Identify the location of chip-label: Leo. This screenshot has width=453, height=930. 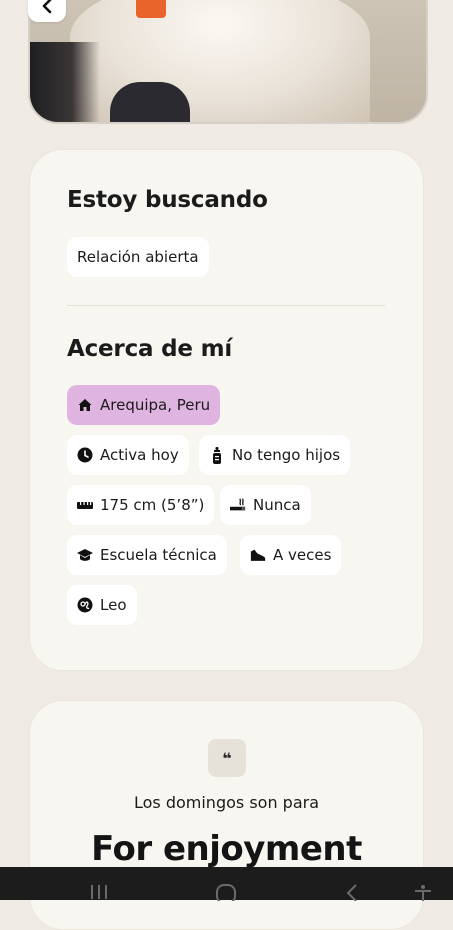
(113, 605).